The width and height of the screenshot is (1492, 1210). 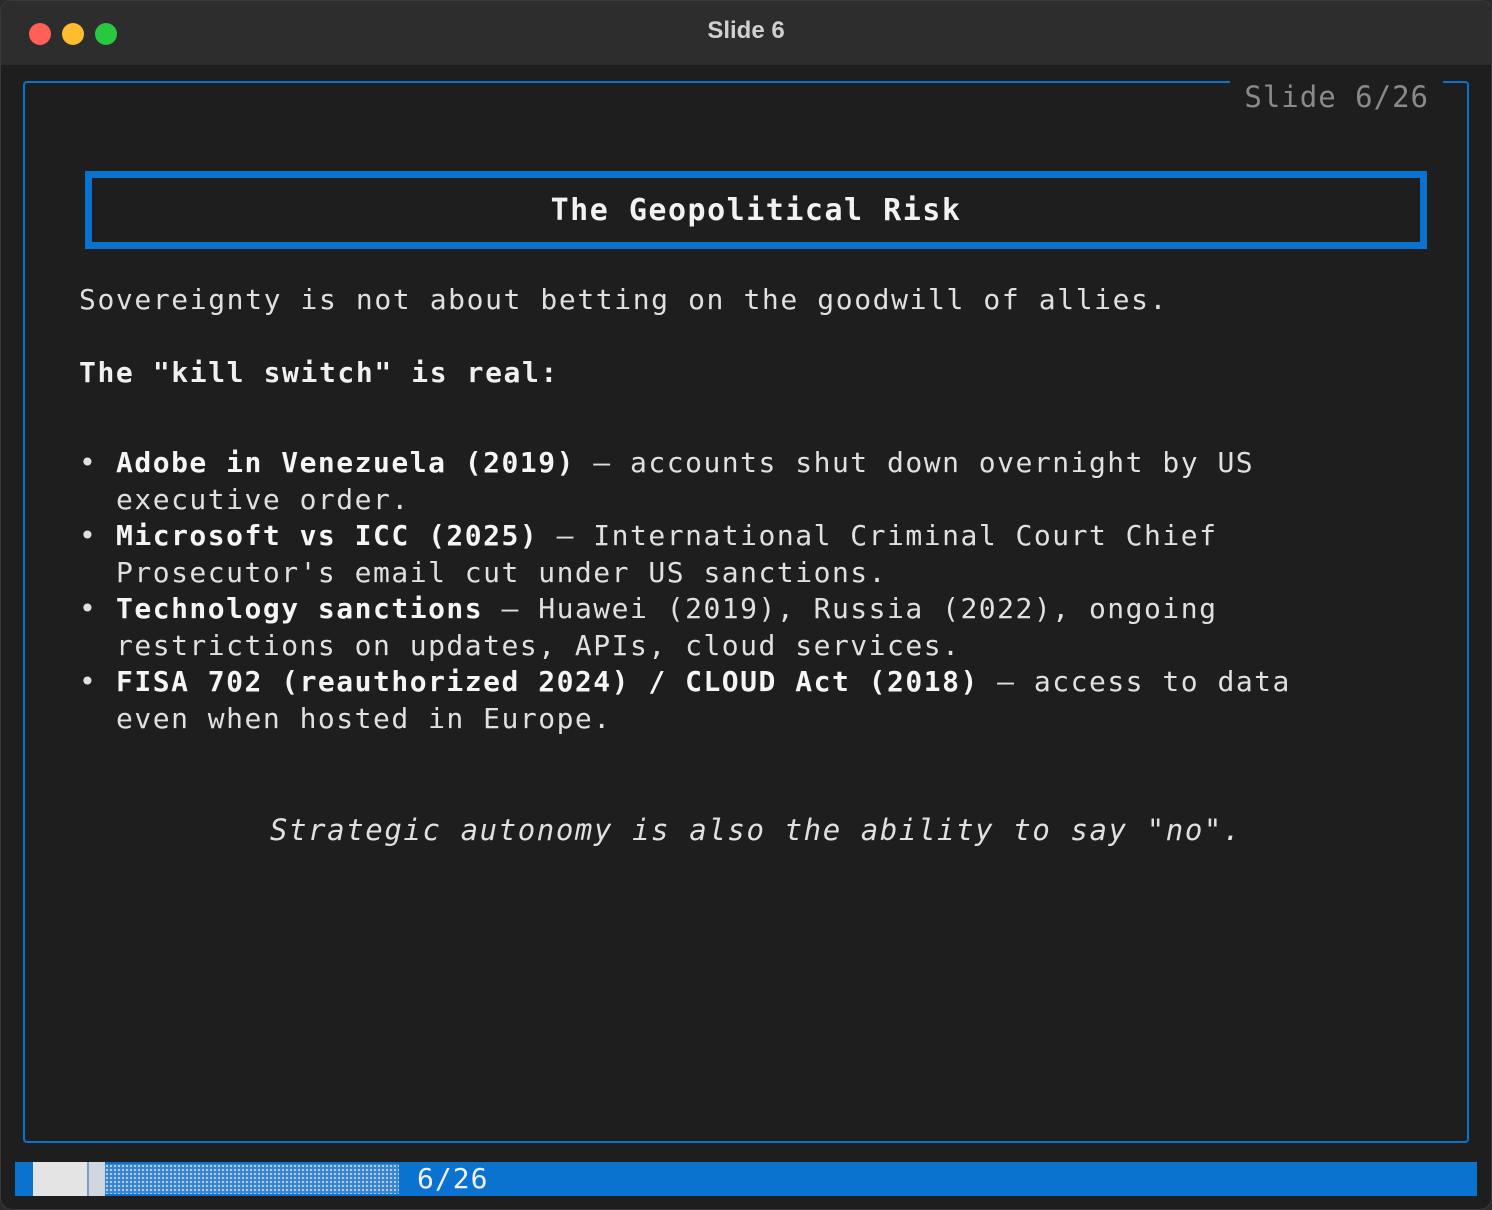 I want to click on status-bar: 6/26, so click(x=746, y=1179).